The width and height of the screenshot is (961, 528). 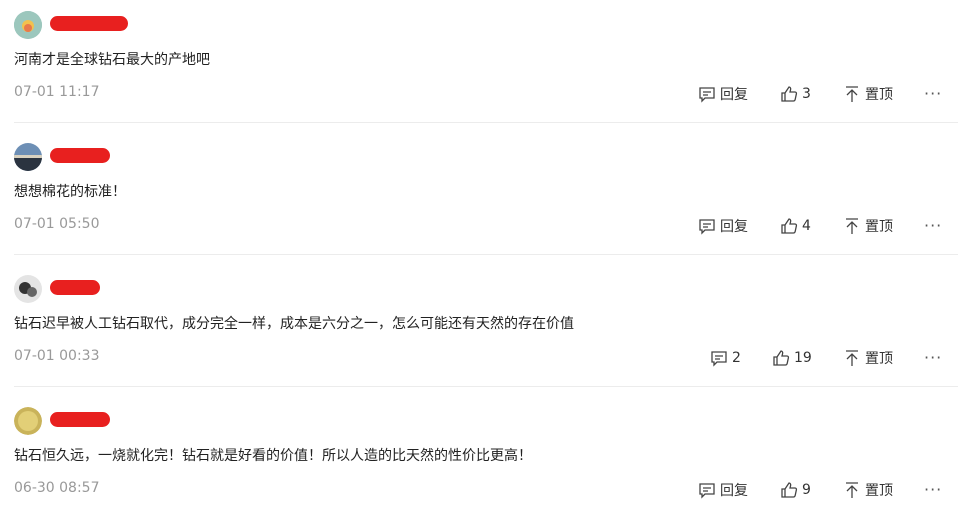 I want to click on like-button: 4, so click(x=795, y=226).